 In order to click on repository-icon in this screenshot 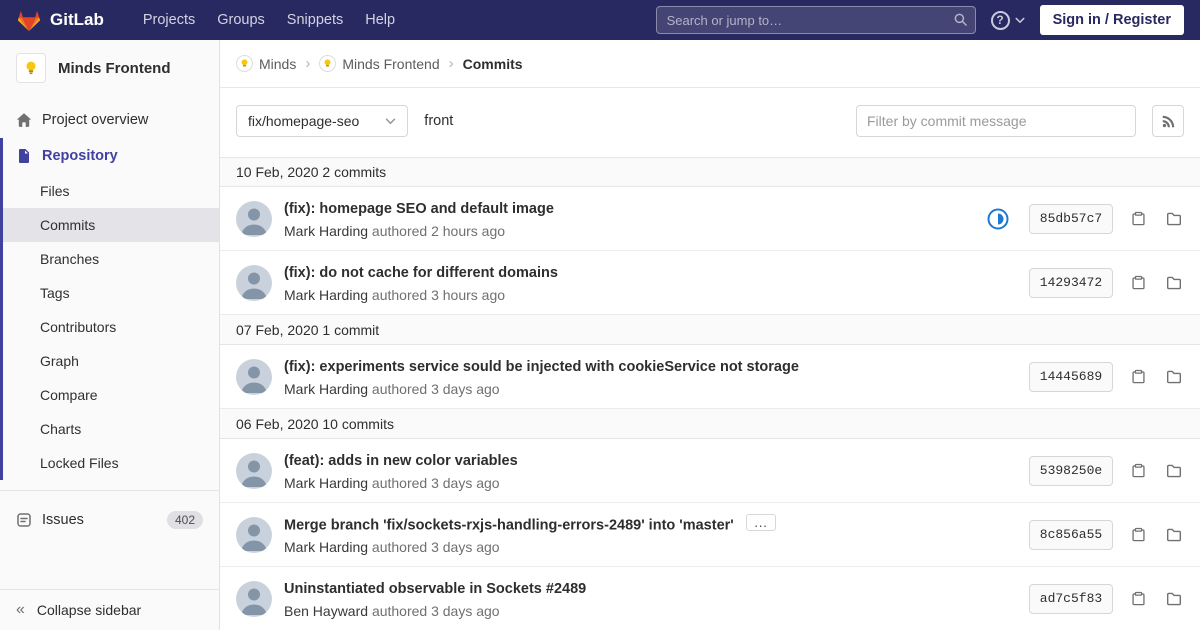, I will do `click(24, 156)`.